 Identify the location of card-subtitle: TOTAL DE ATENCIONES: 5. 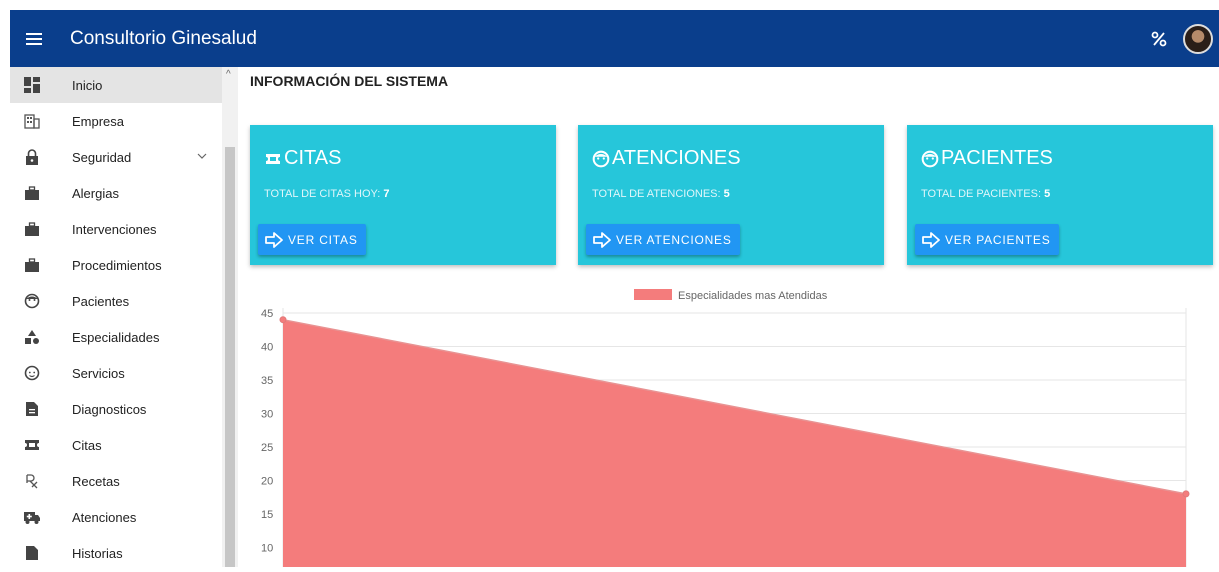
(661, 194).